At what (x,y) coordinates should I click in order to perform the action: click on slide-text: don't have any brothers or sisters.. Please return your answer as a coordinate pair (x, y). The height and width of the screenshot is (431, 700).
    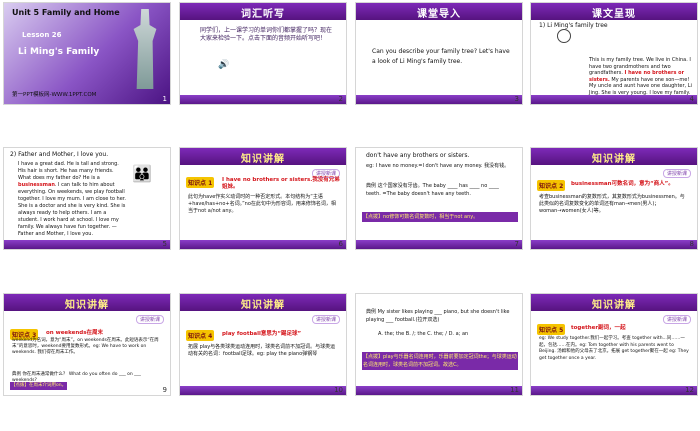
    Looking at the image, I should click on (418, 155).